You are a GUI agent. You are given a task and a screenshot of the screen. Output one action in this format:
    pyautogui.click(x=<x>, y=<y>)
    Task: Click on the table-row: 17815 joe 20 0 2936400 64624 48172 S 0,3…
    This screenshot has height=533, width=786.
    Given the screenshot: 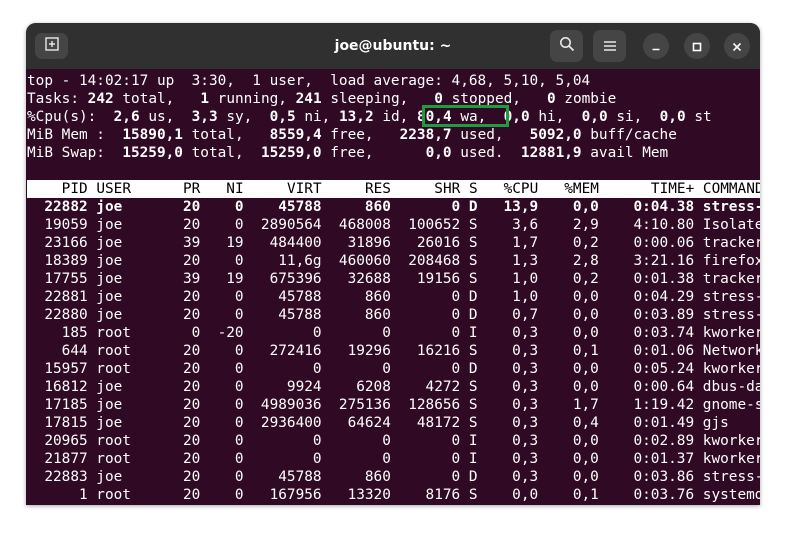 What is the action you would take?
    pyautogui.click(x=393, y=423)
    